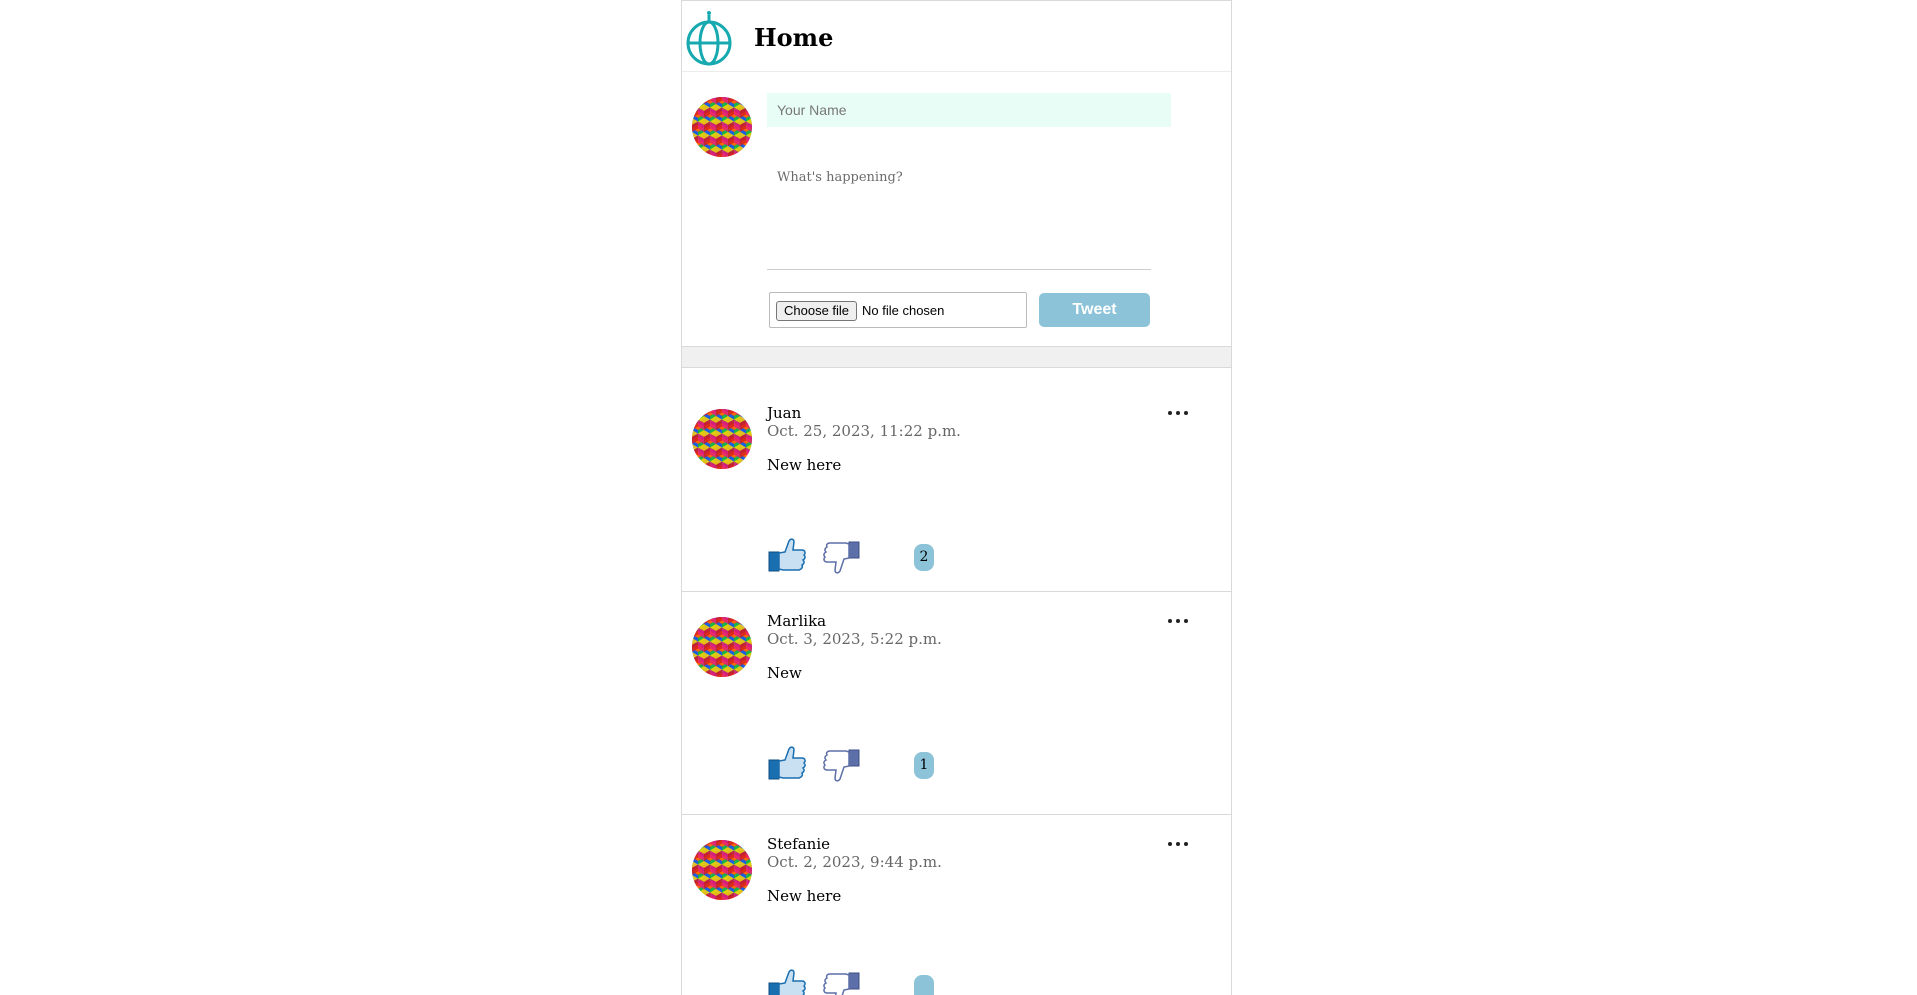 The image size is (1917, 995). I want to click on post-item: Marlika Oct. 3, 2023, 5:22 p.m. New 1, so click(956, 703).